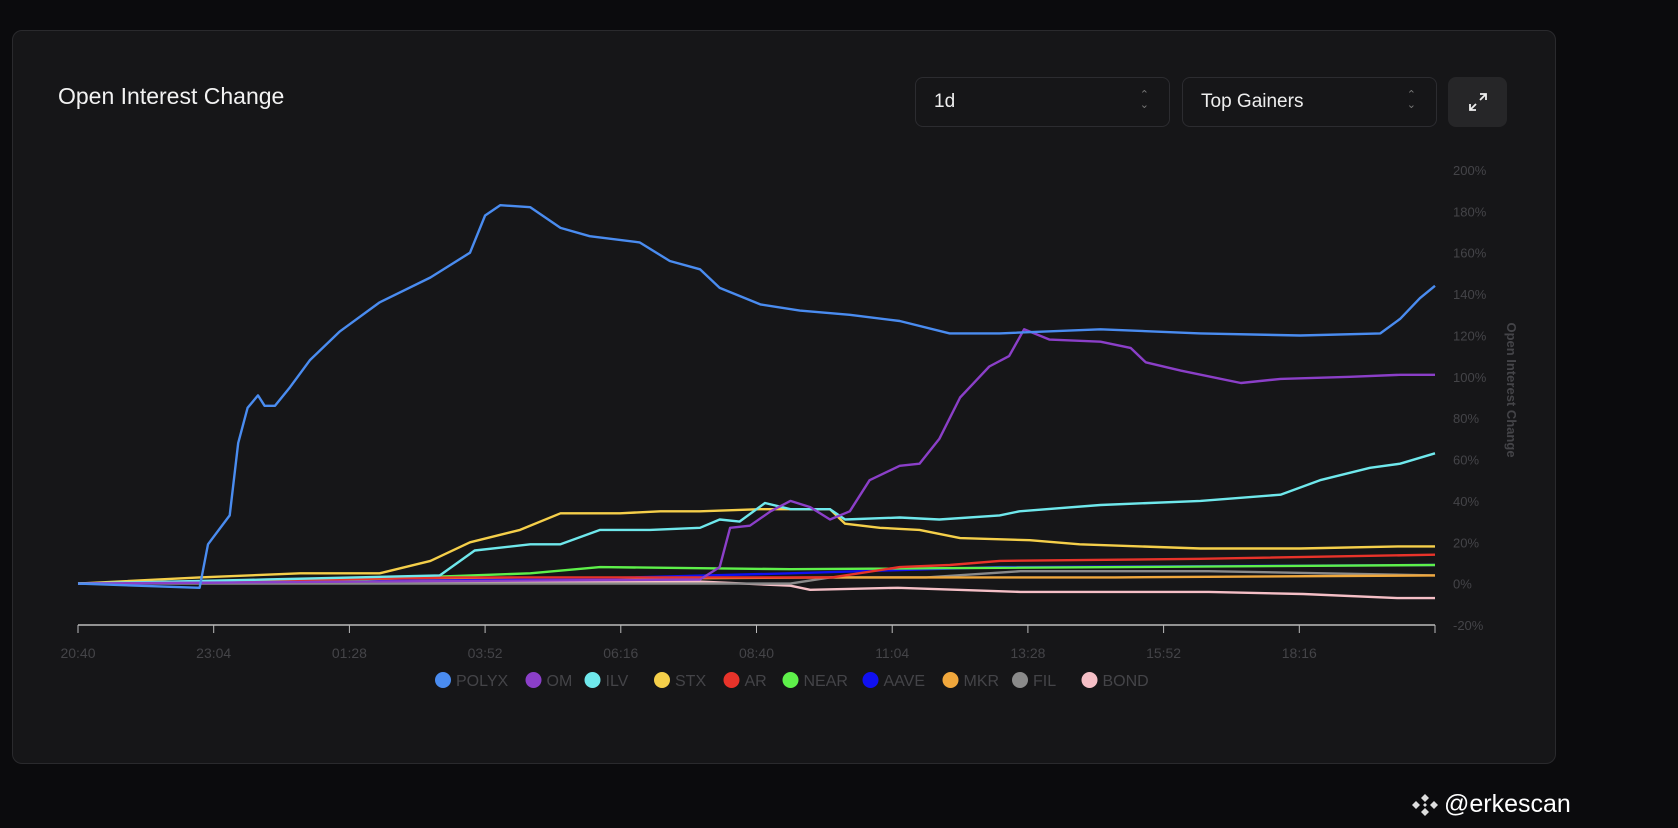 The height and width of the screenshot is (828, 1678). I want to click on x-tick-label: 01:28, so click(349, 653).